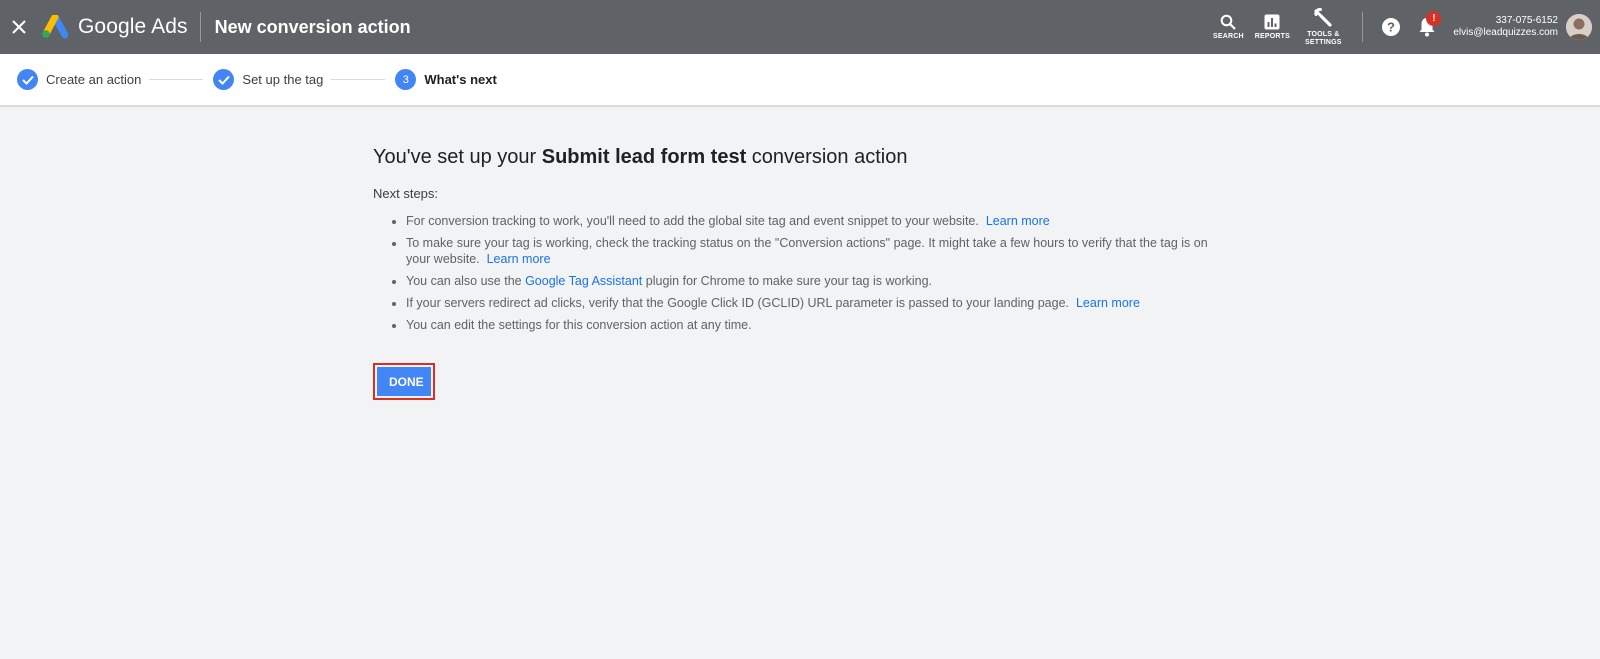 Image resolution: width=1600 pixels, height=659 pixels. I want to click on step-create-action: Create an action, so click(79, 79).